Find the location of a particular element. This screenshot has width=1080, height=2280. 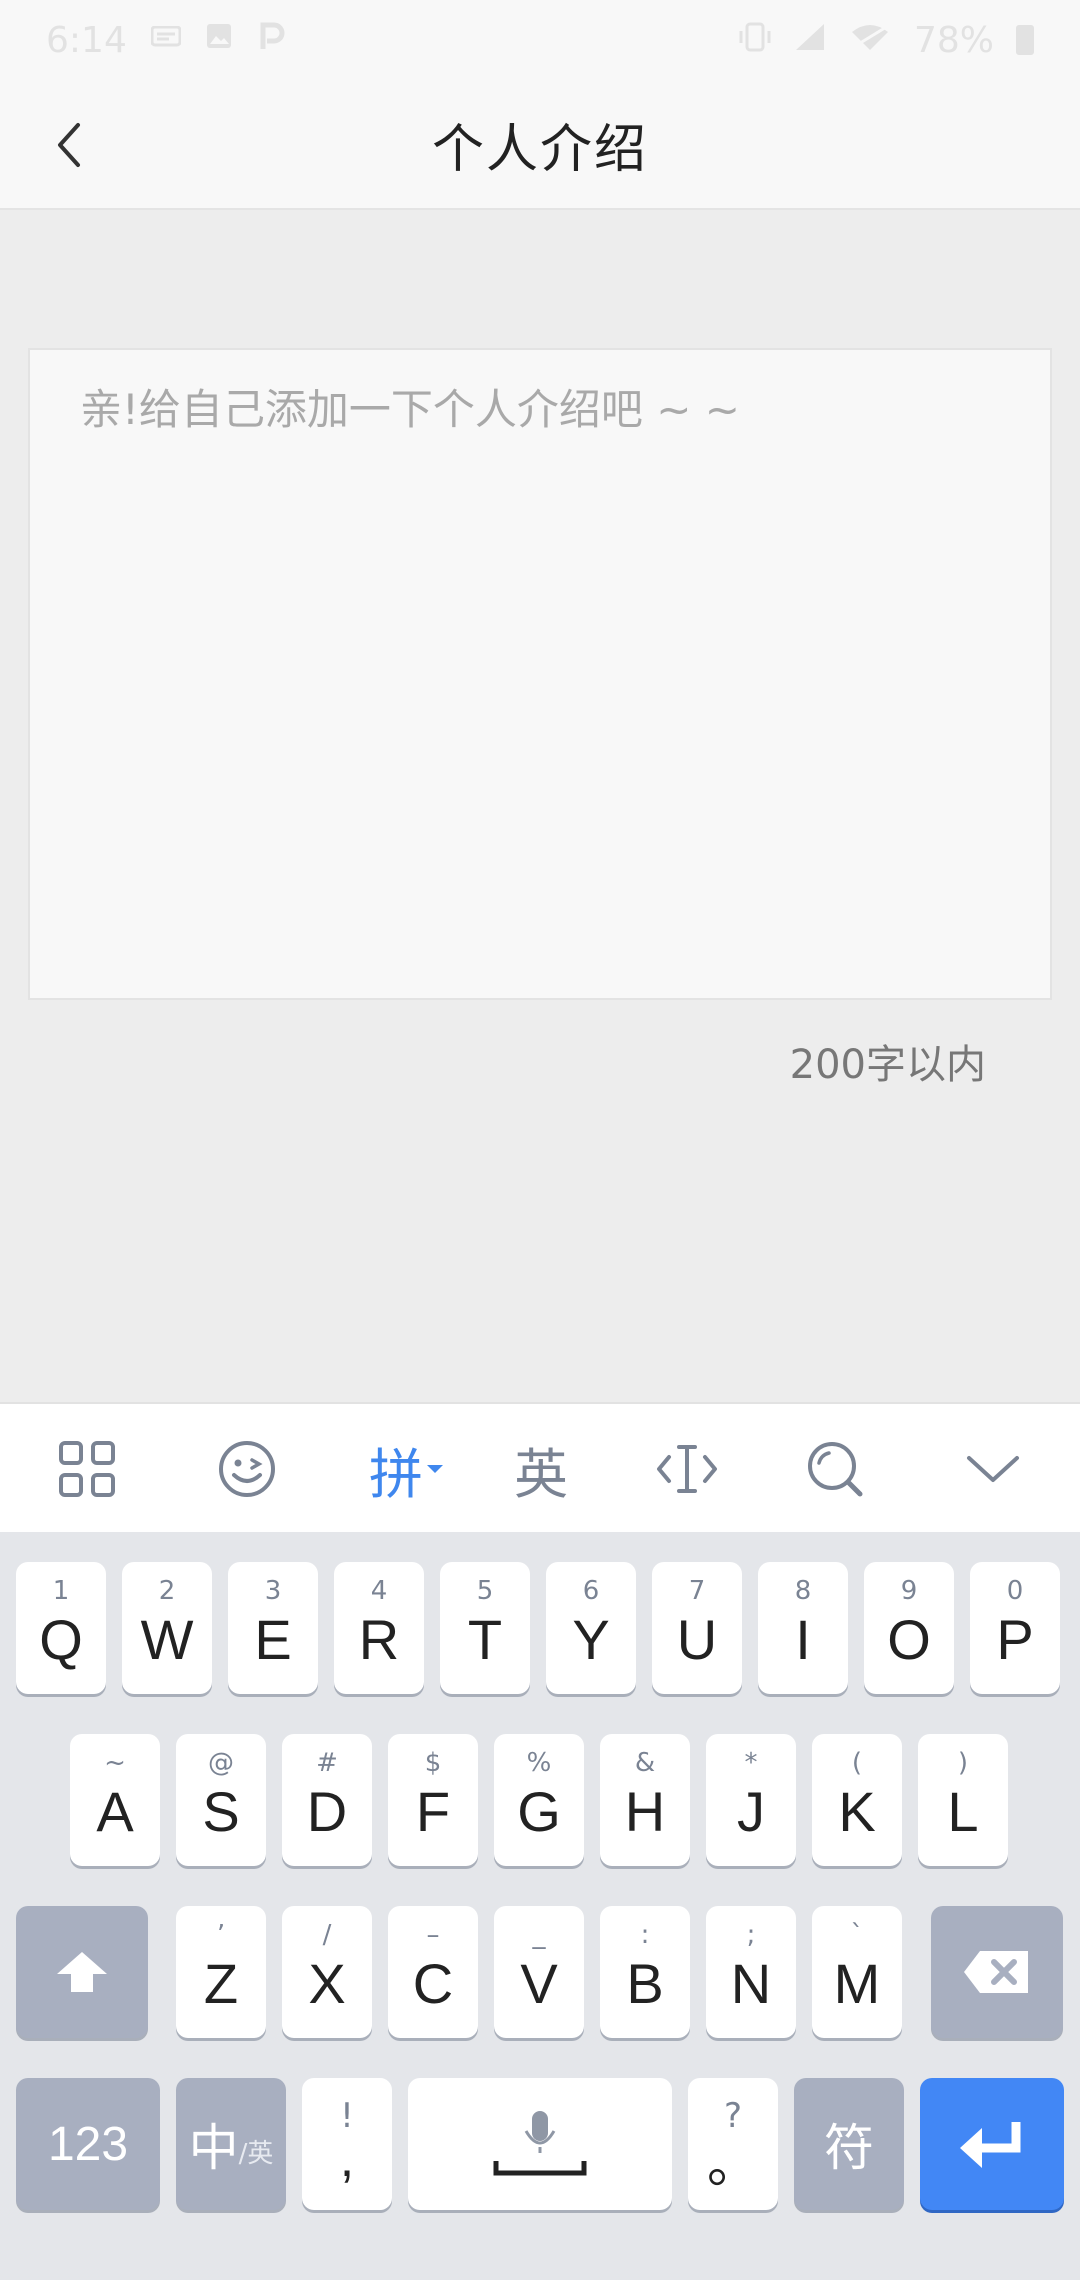

key-secondary-label: 9 is located at coordinates (909, 1591).